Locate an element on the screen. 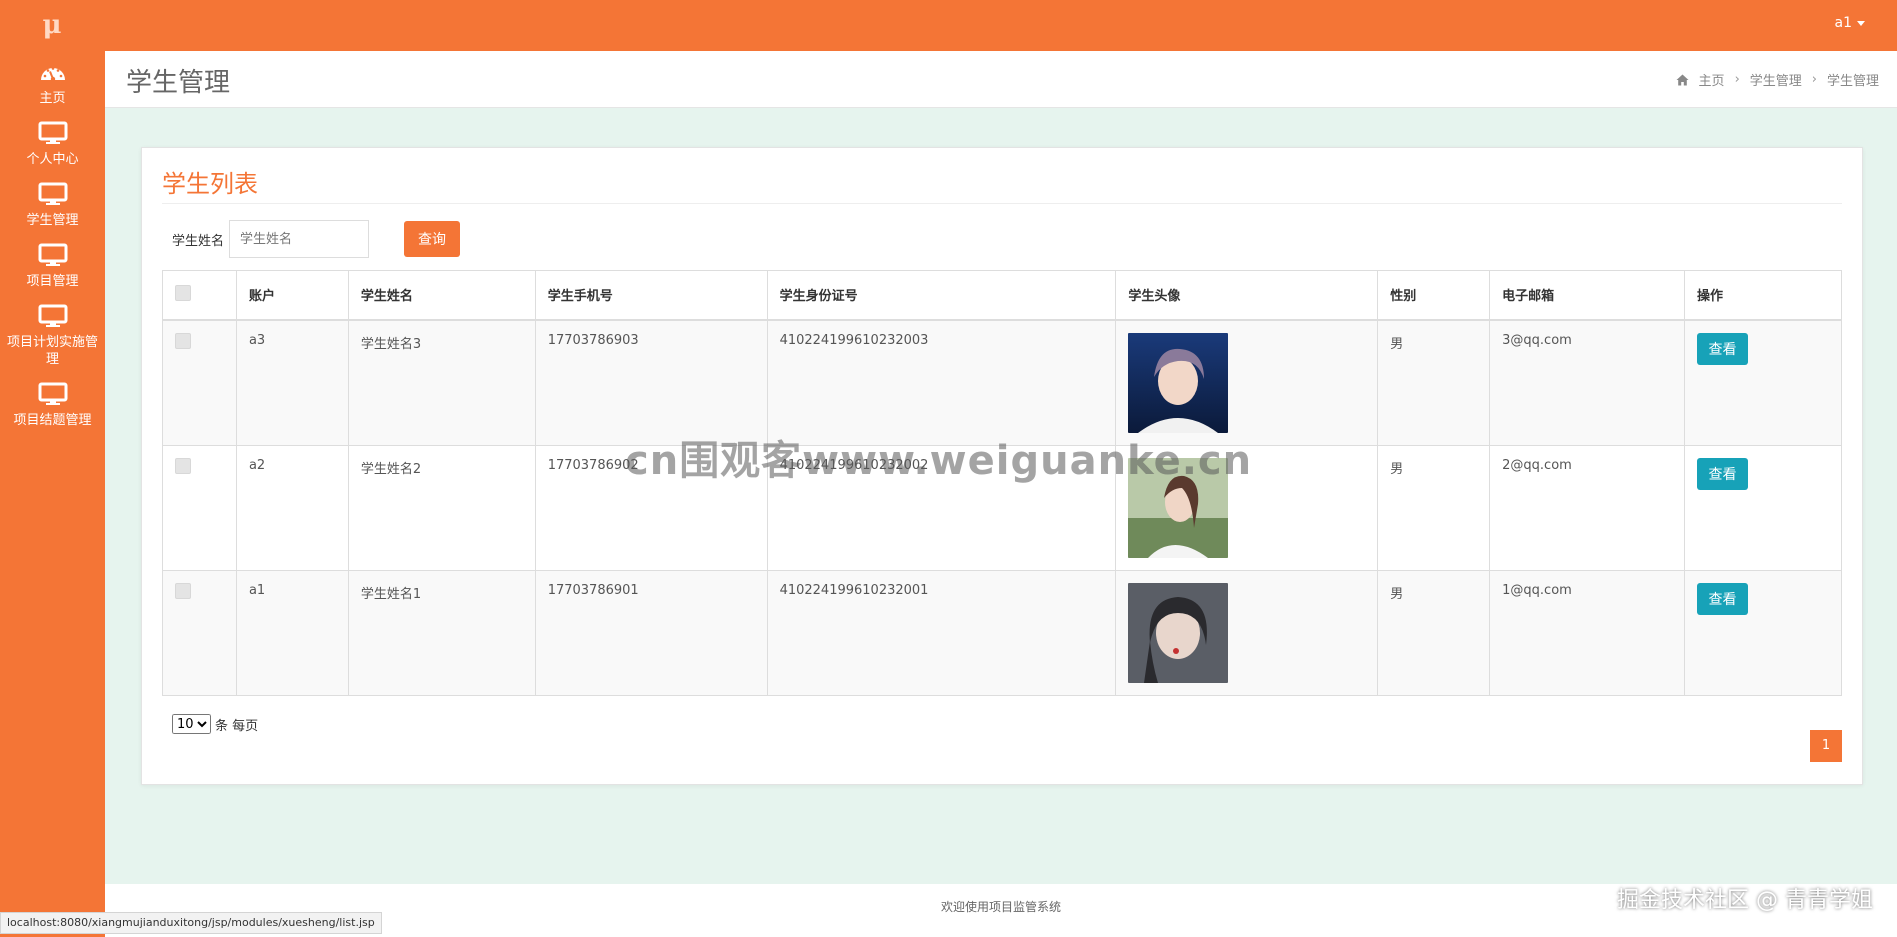  id-number-cell: 410224199610232003 is located at coordinates (941, 382).